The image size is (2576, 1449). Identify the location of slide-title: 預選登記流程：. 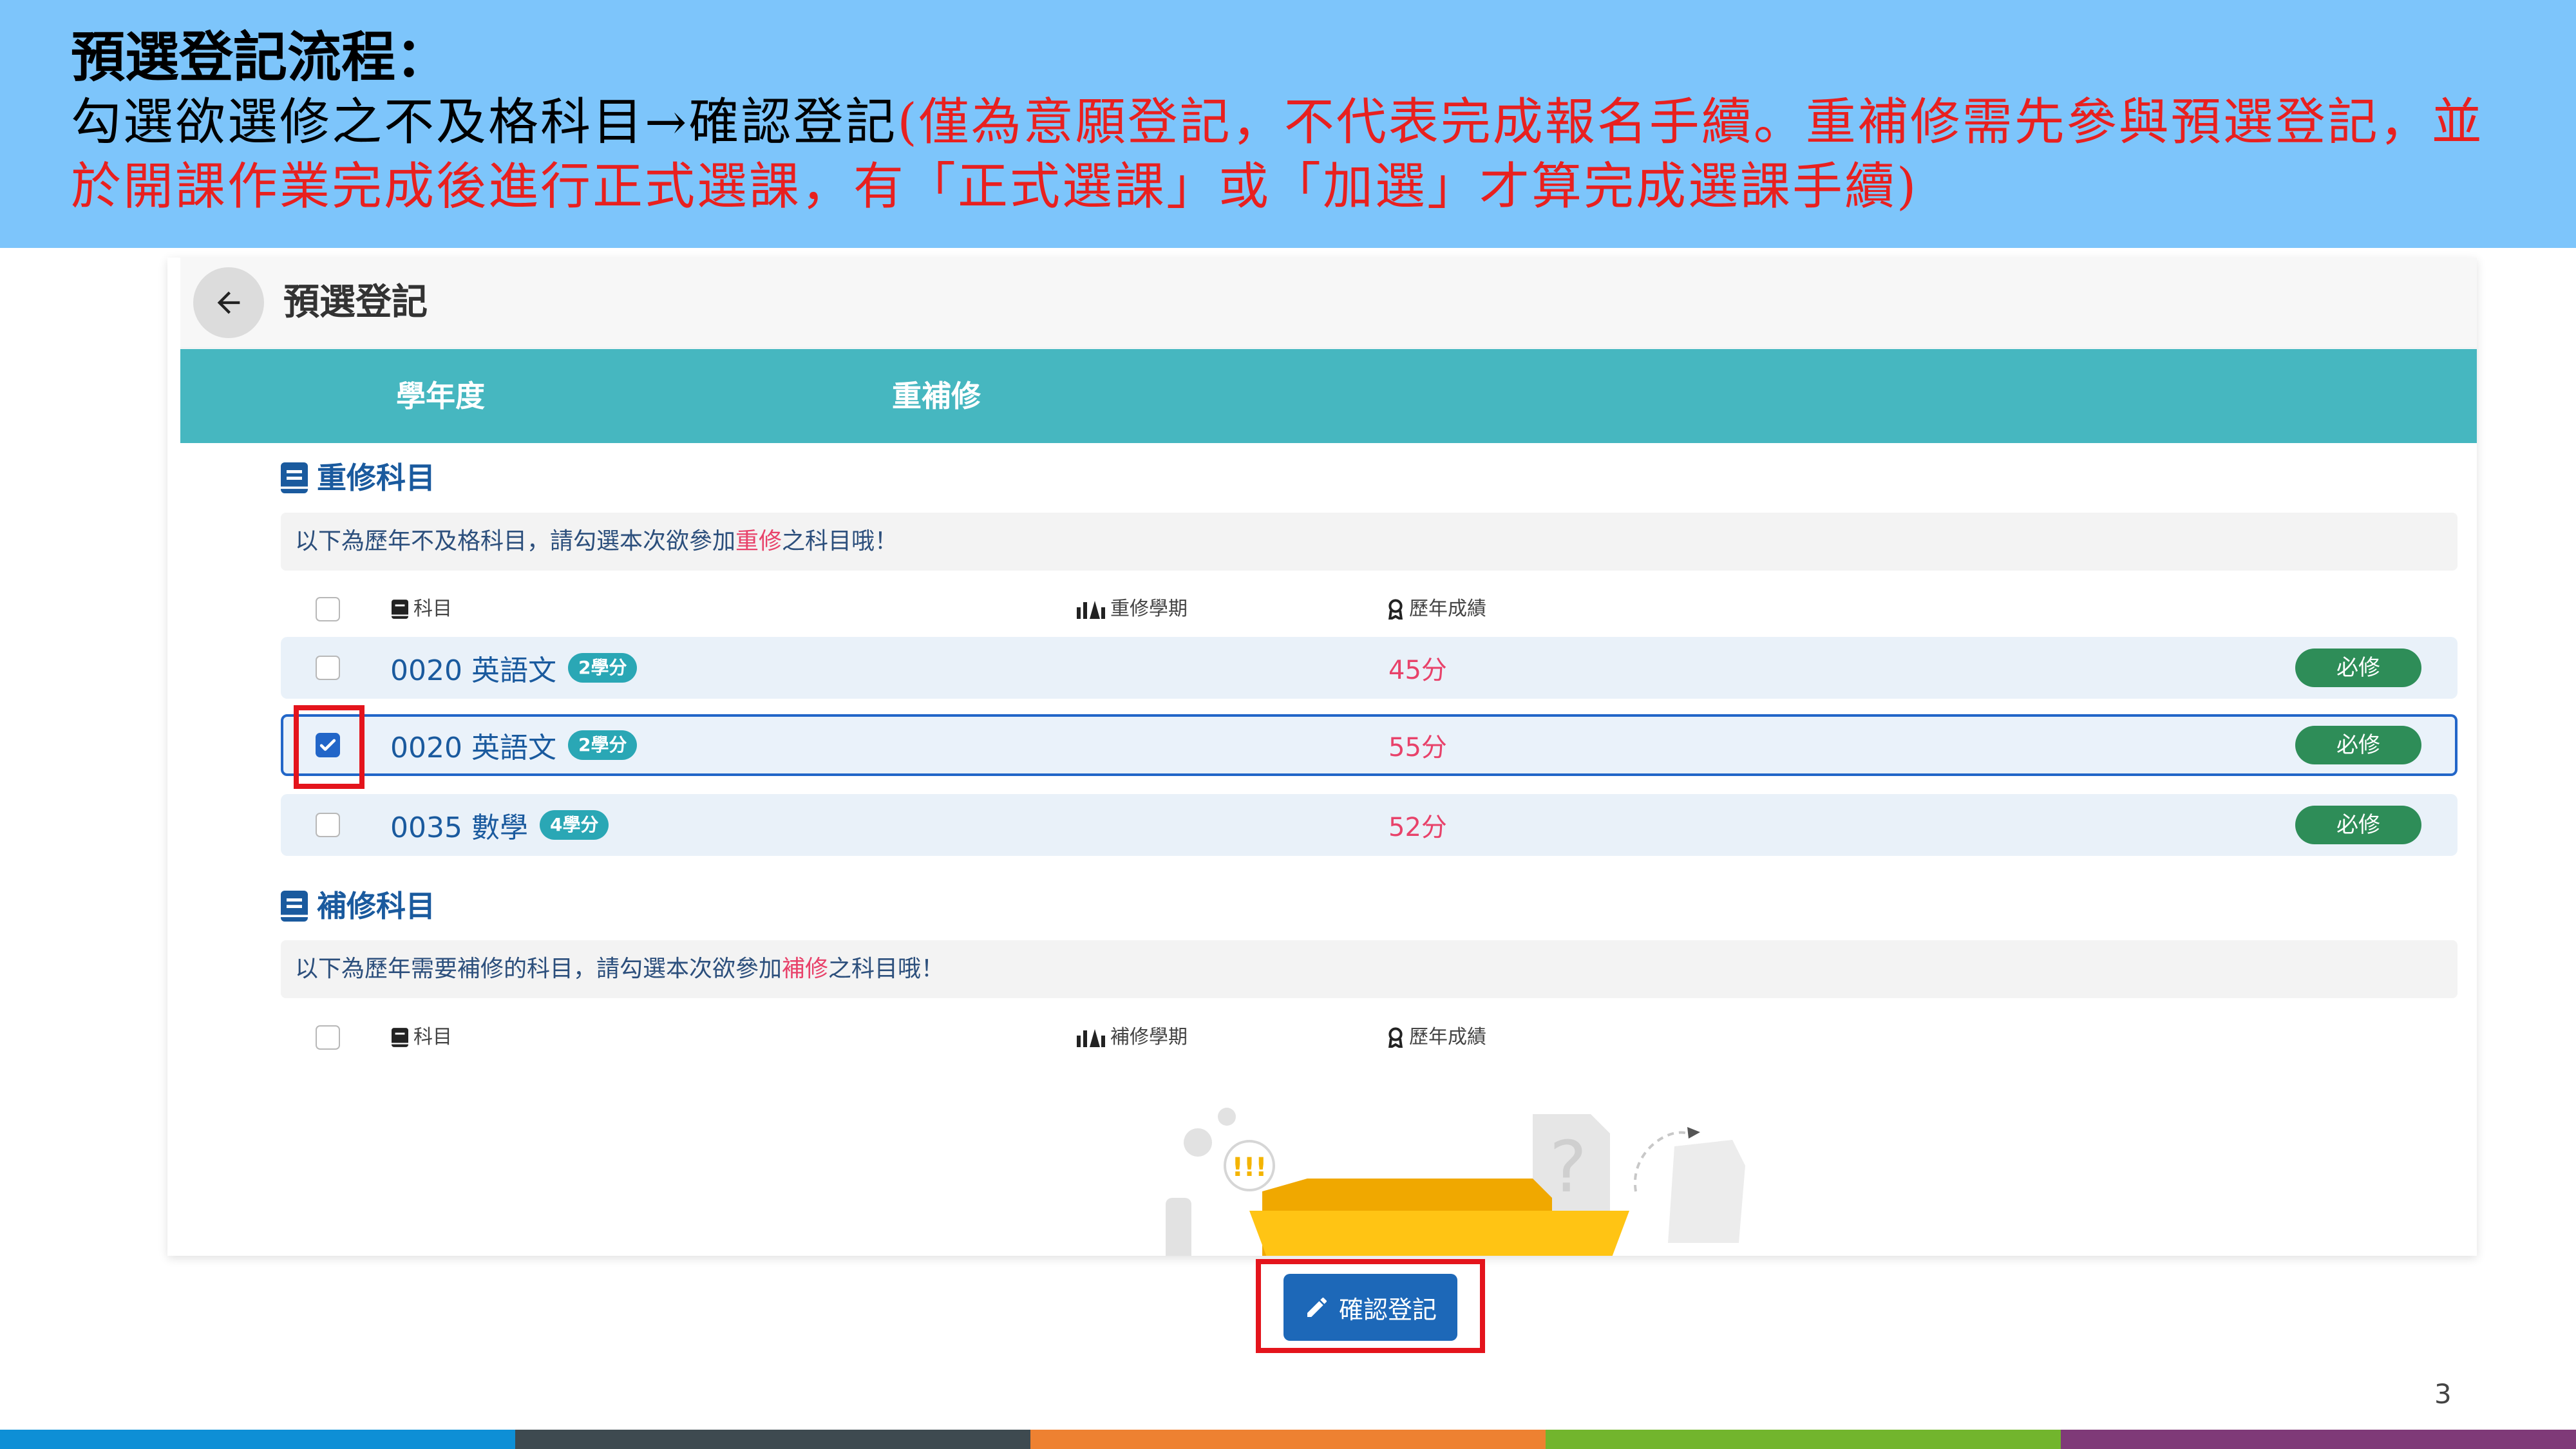
(261, 57).